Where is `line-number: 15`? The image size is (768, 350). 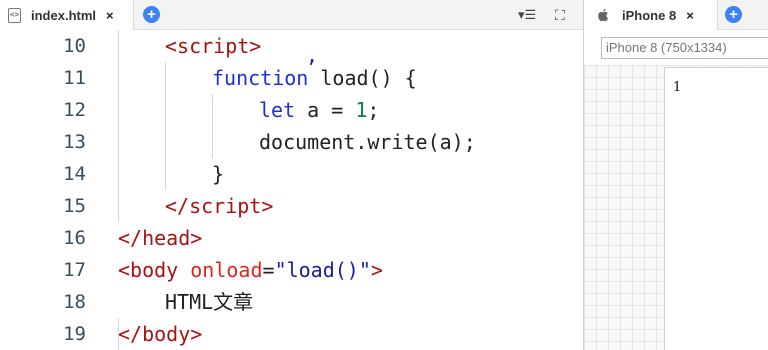
line-number: 15 is located at coordinates (74, 206).